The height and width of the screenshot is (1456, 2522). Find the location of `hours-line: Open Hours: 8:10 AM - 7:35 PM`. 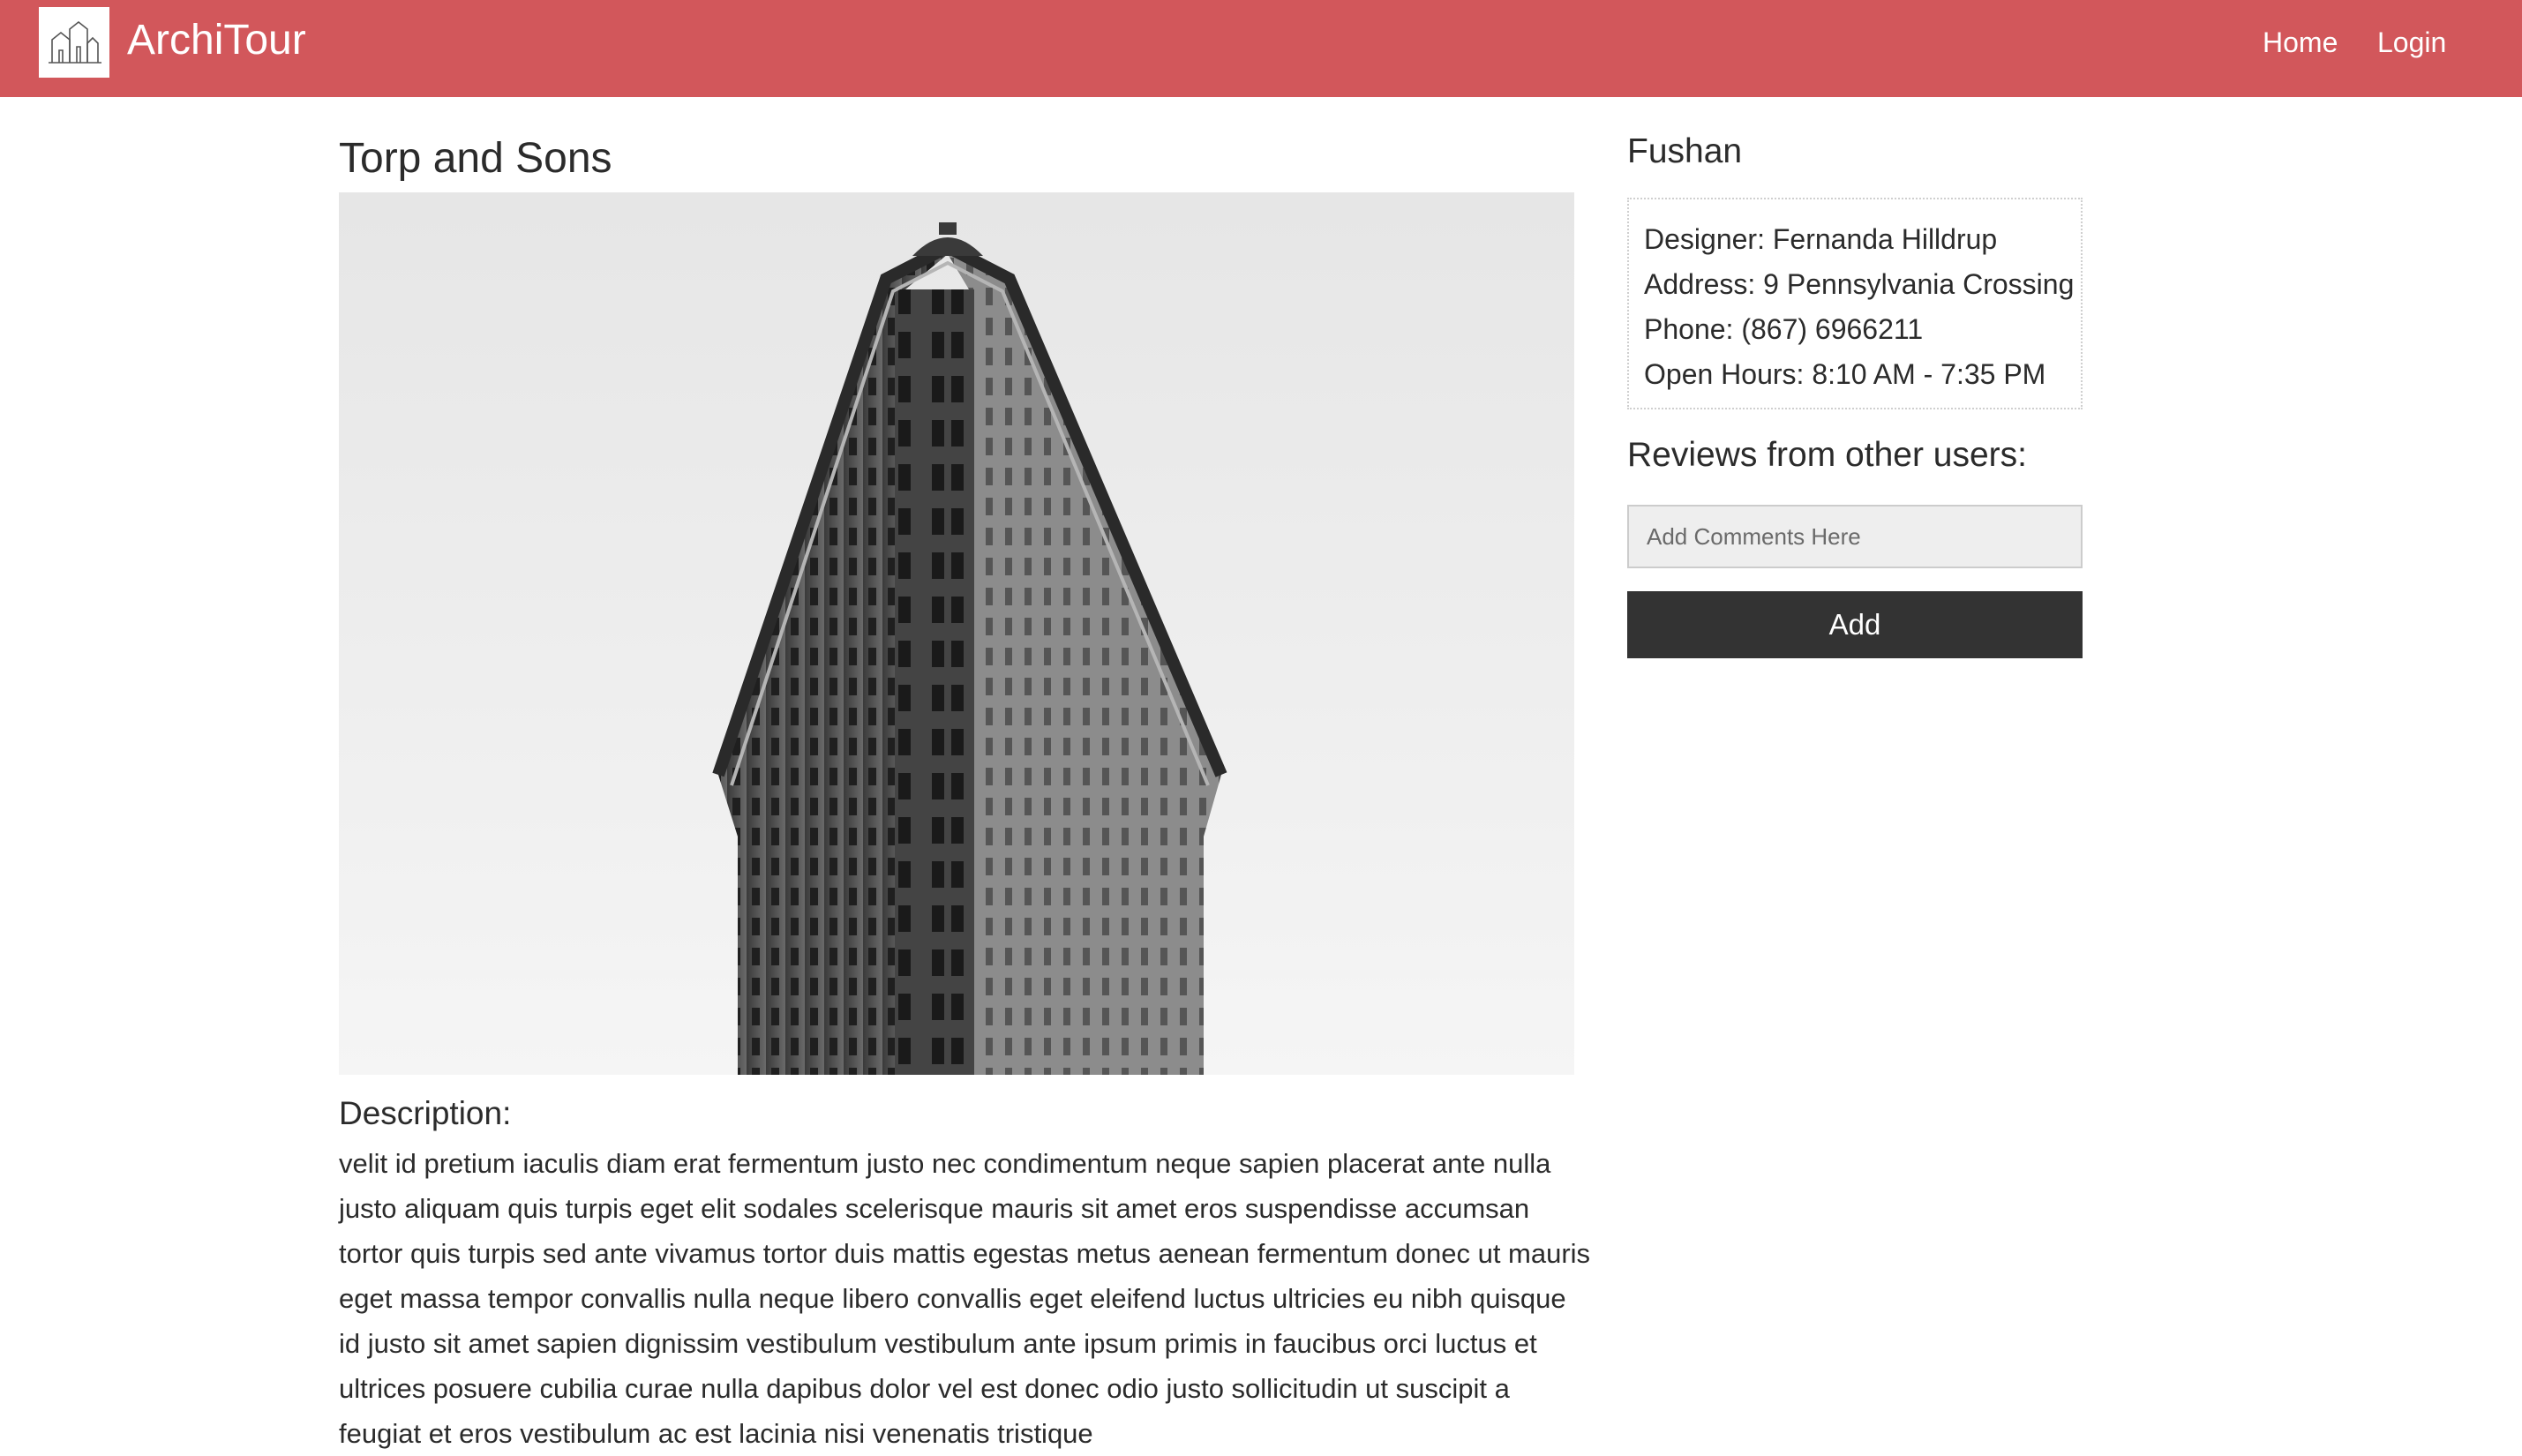

hours-line: Open Hours: 8:10 AM - 7:35 PM is located at coordinates (1845, 374).